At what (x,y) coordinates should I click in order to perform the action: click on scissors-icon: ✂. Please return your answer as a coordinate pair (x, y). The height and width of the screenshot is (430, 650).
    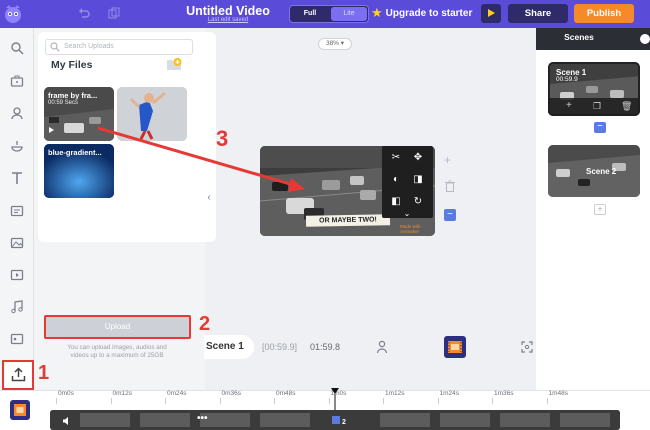
    Looking at the image, I should click on (396, 158).